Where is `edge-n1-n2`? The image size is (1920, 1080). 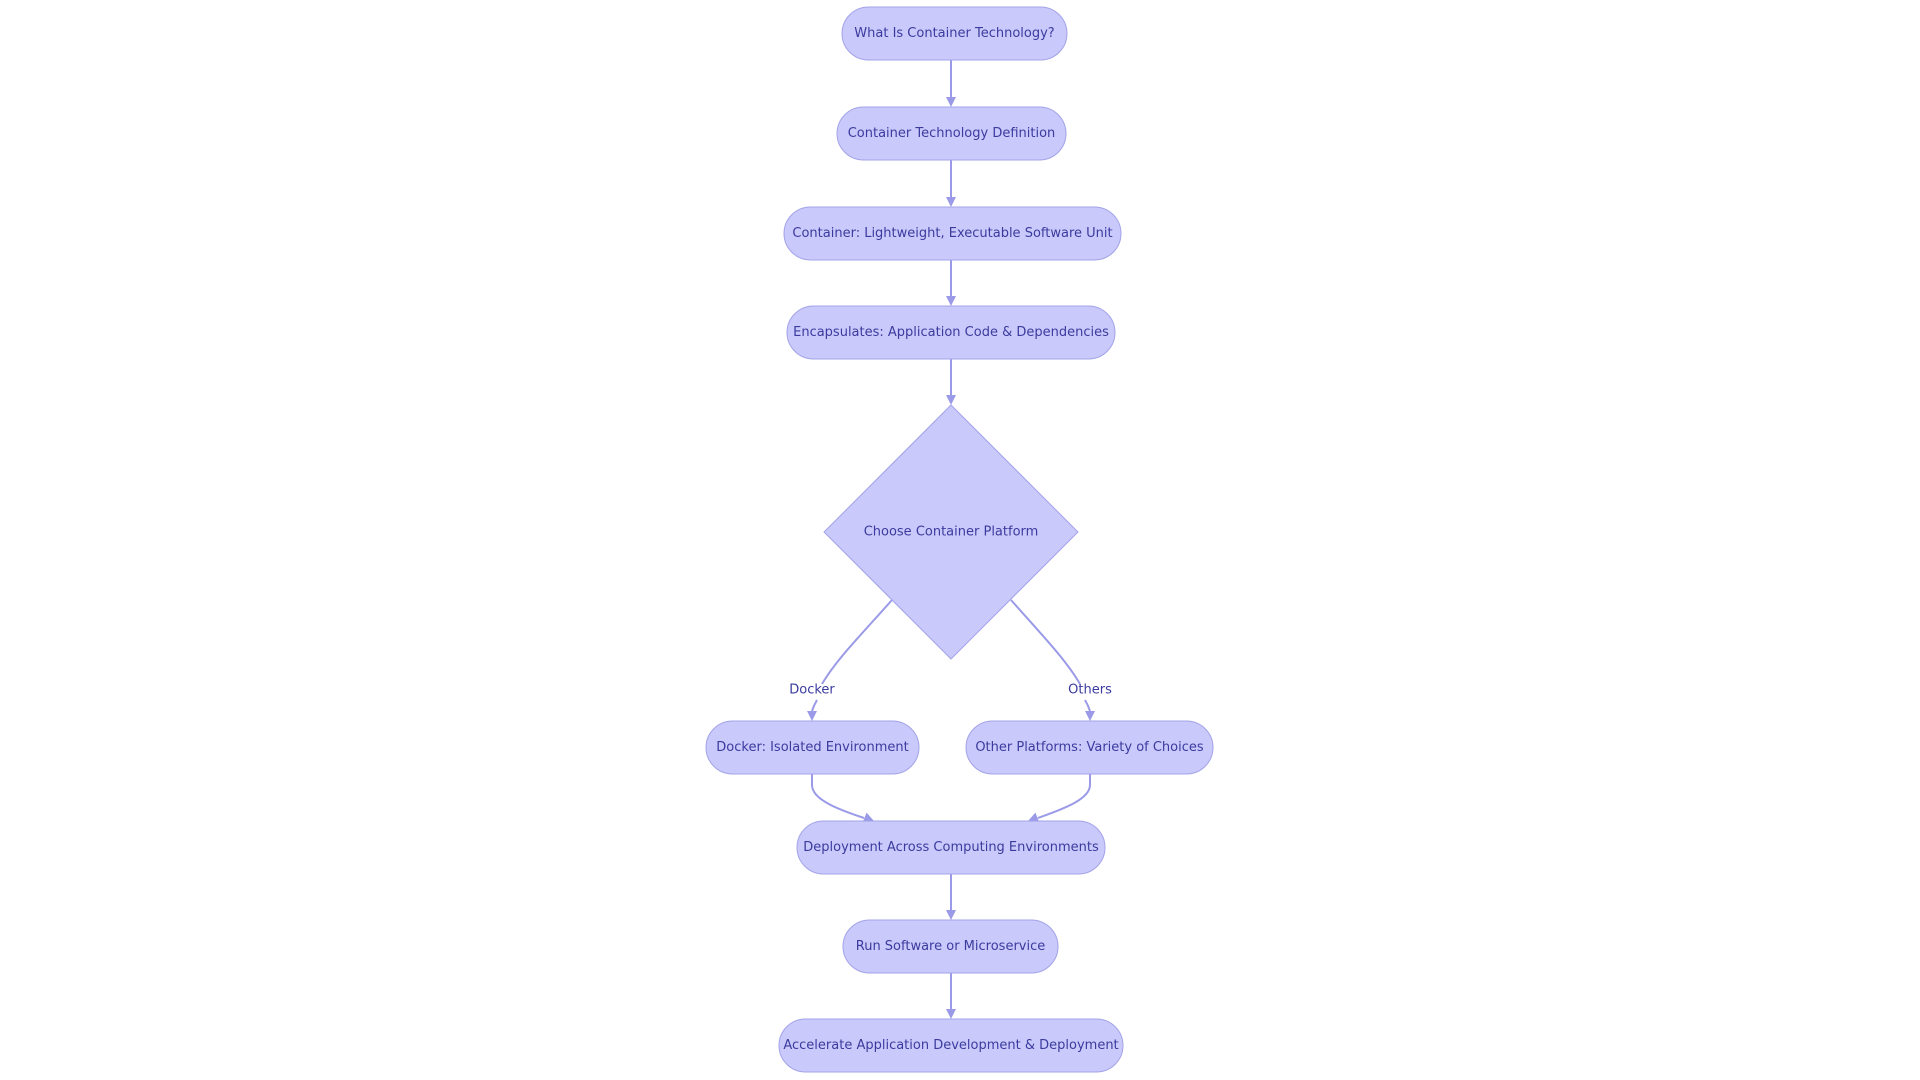
edge-n1-n2 is located at coordinates (951, 83).